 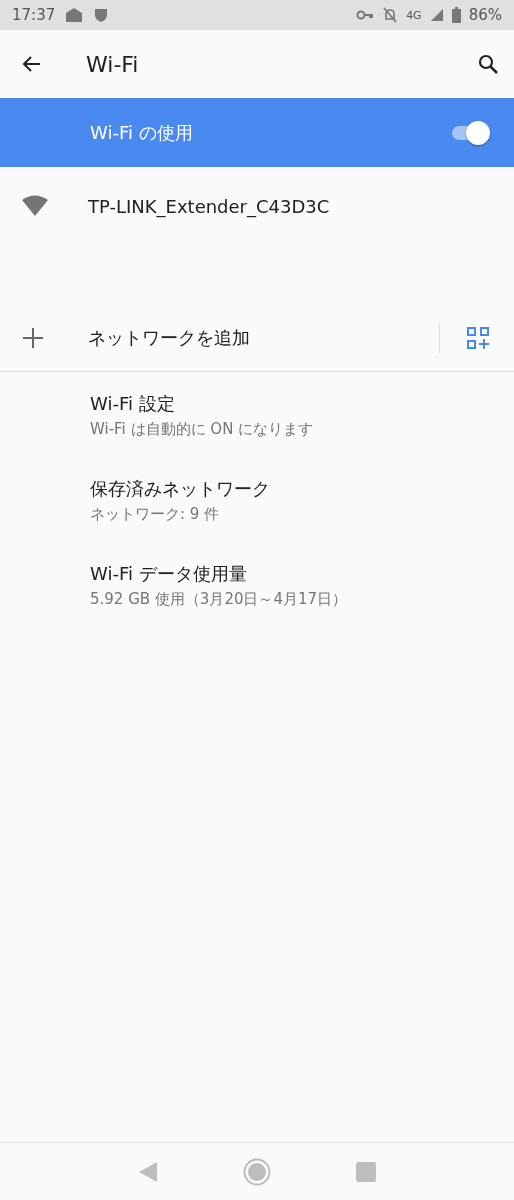 What do you see at coordinates (485, 15) in the screenshot?
I see `battery-level: 86%` at bounding box center [485, 15].